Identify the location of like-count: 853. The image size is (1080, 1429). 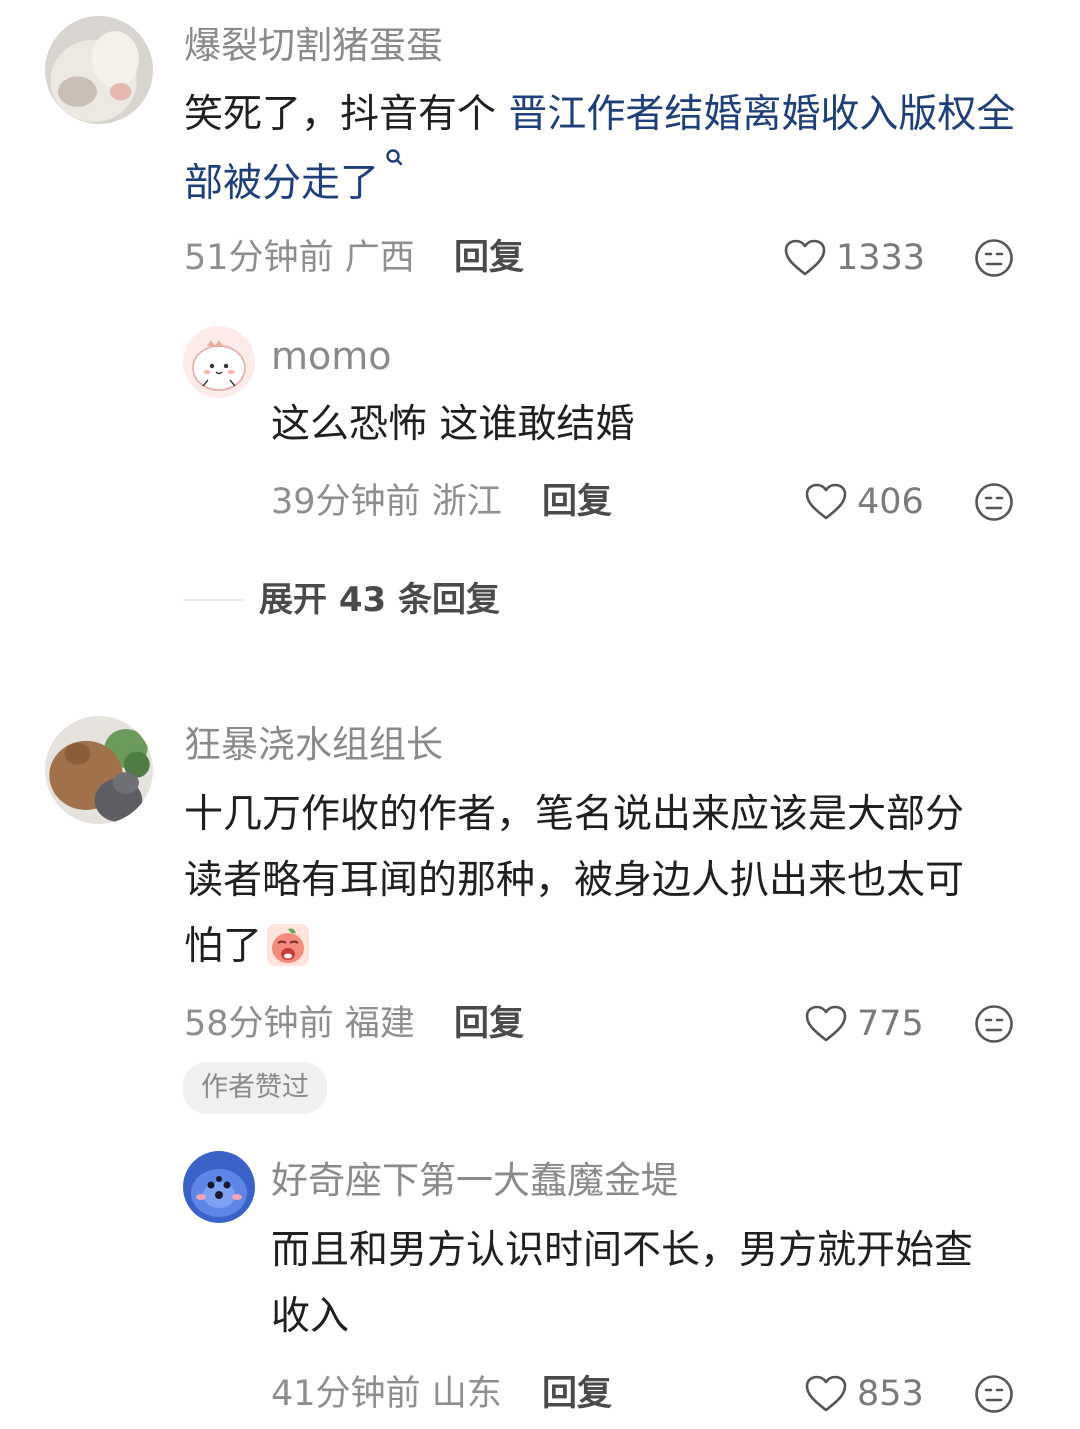
(890, 1394).